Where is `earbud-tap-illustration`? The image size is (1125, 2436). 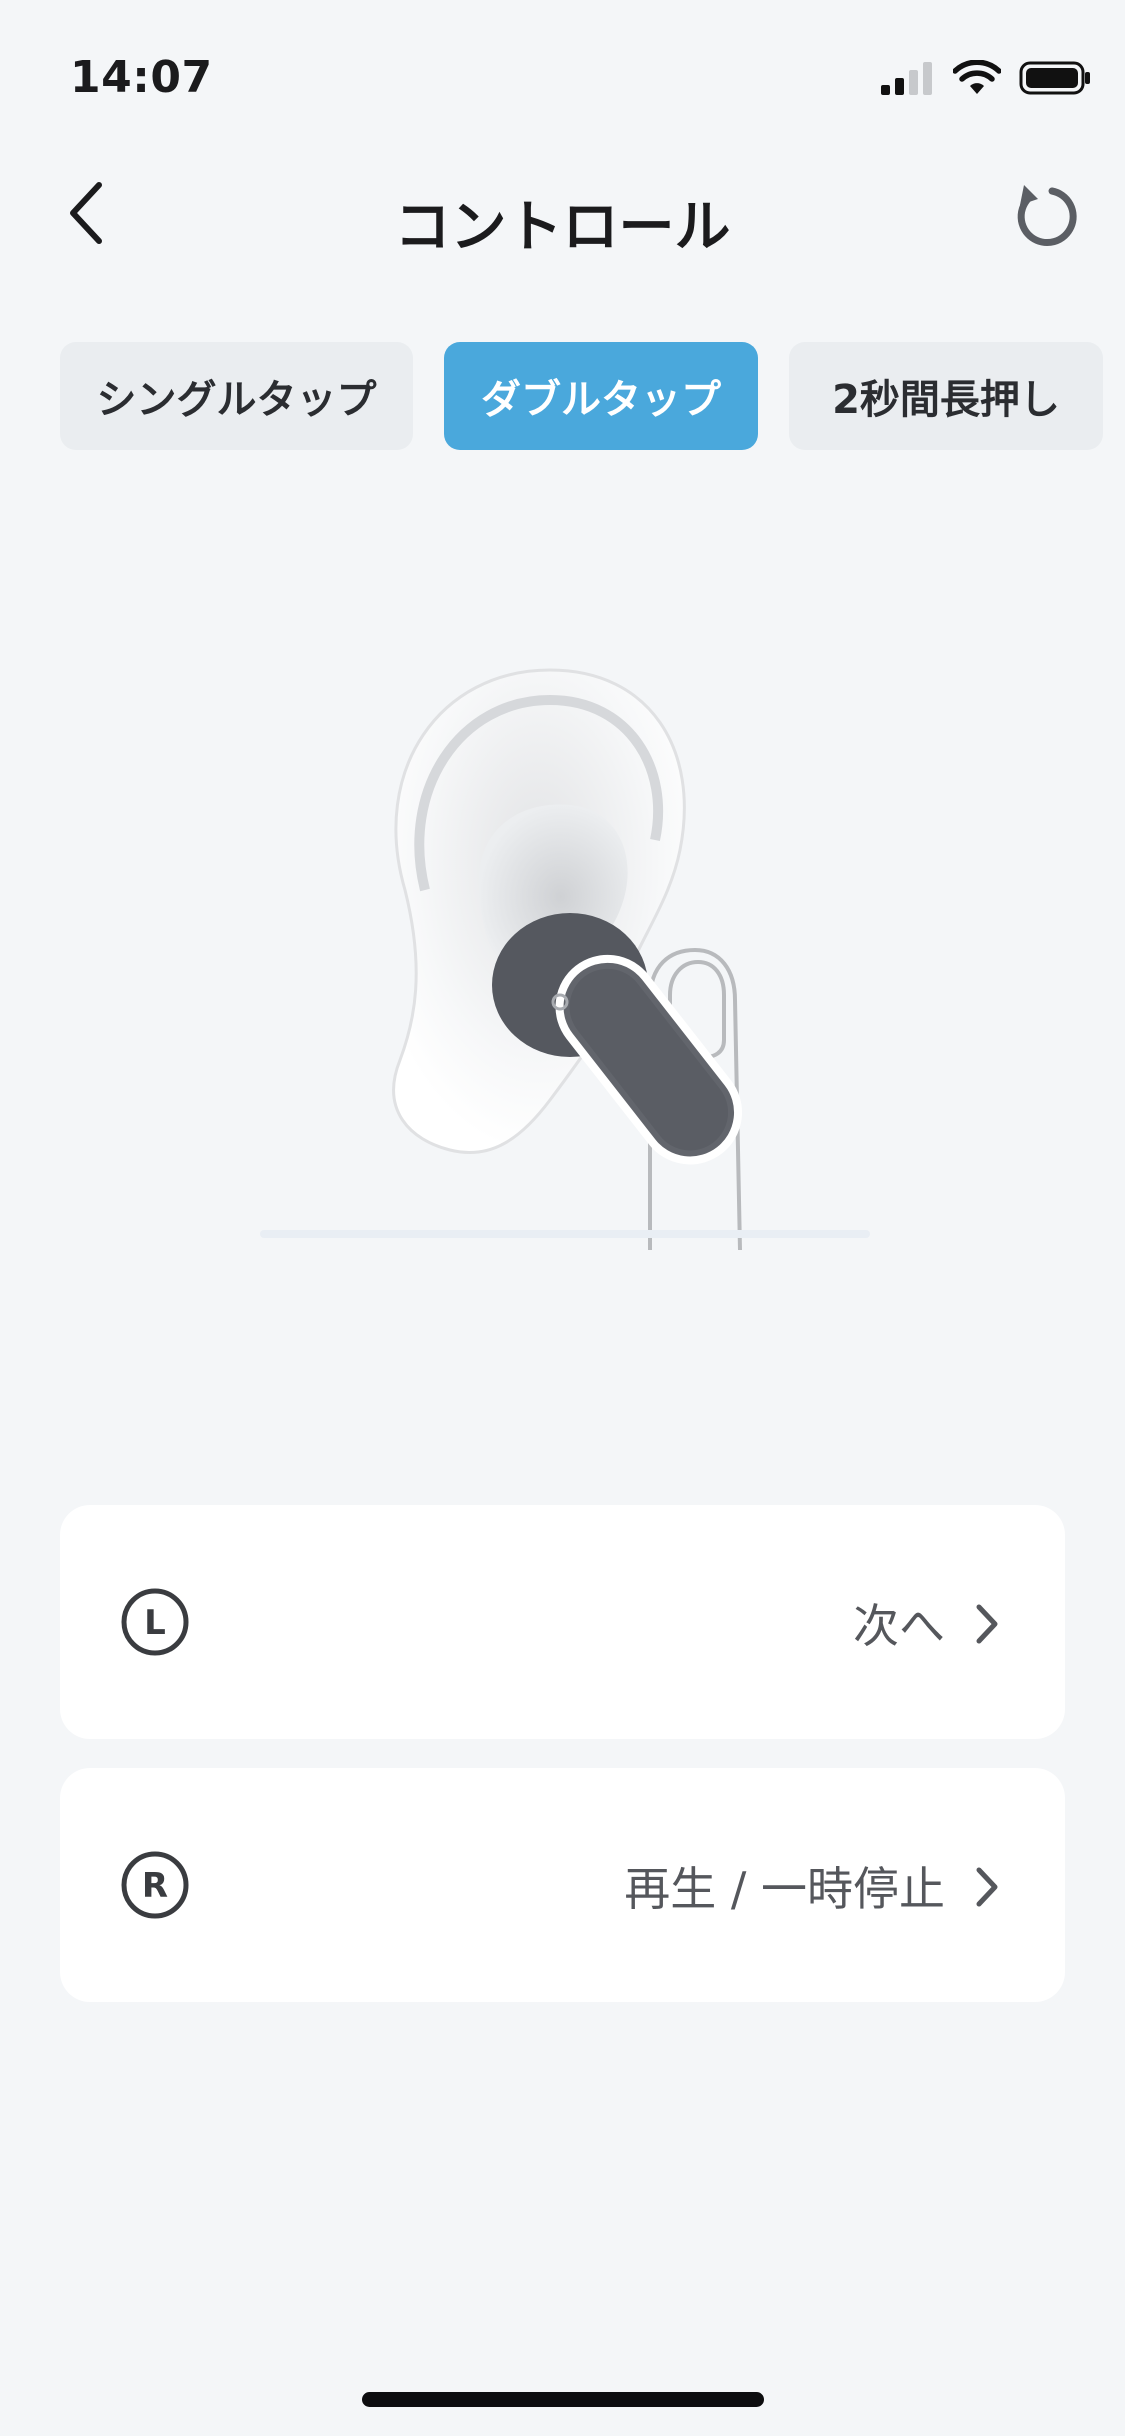 earbud-tap-illustration is located at coordinates (565, 959).